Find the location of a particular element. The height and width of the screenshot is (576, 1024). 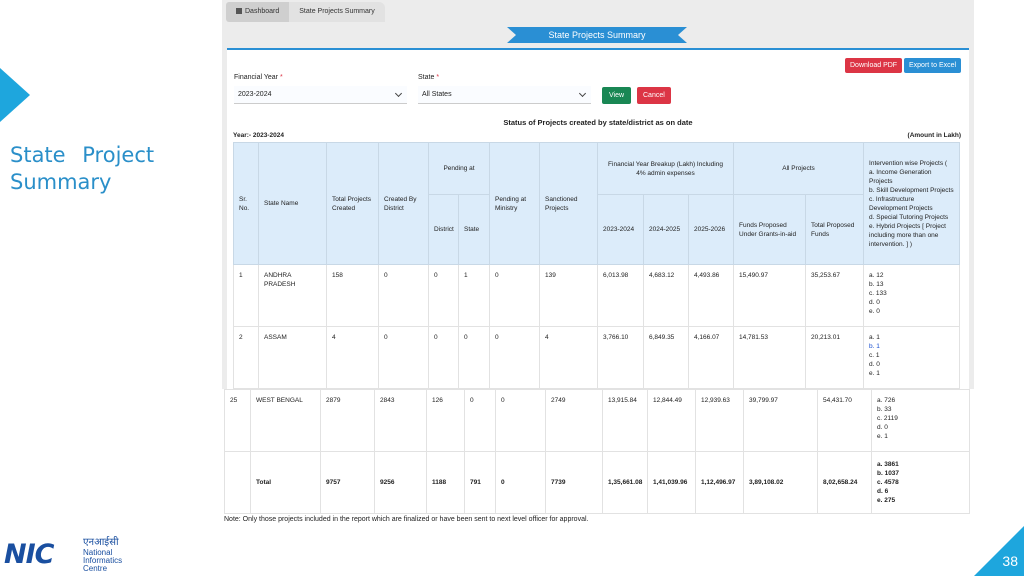

header-fy3: 2025-2026 is located at coordinates (711, 229).